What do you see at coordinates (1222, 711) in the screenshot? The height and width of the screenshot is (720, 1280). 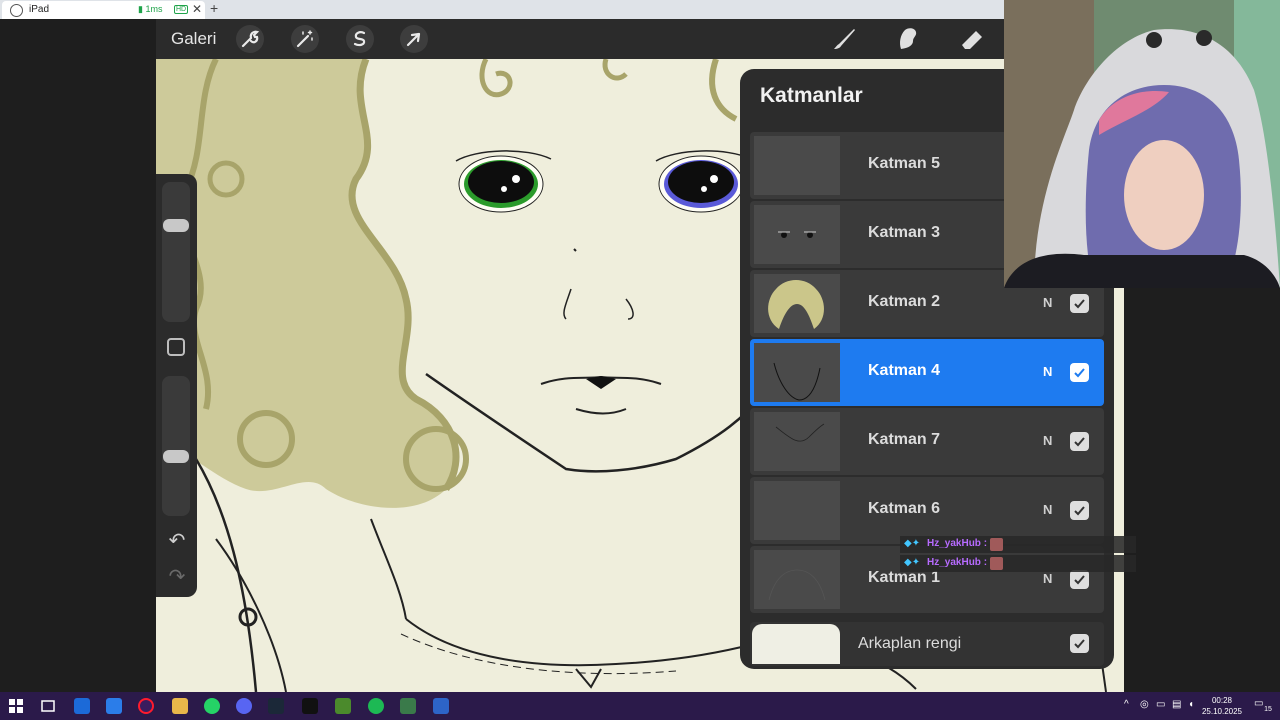 I see `clock-date: 25.10.2025` at bounding box center [1222, 711].